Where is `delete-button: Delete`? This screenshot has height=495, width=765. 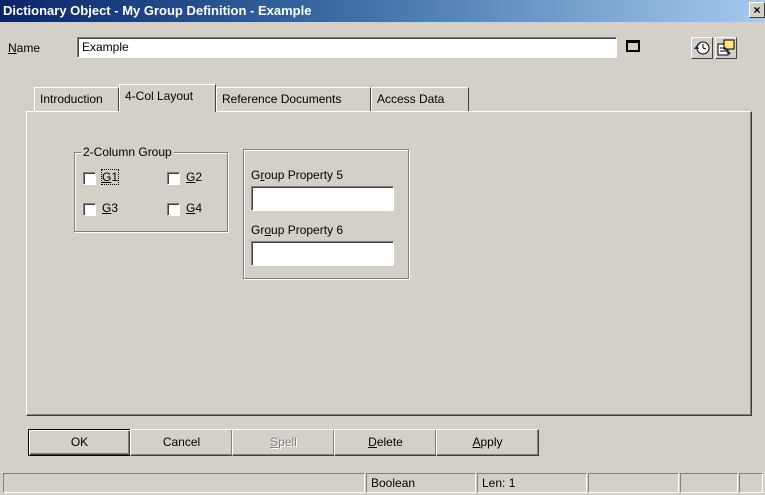
delete-button: Delete is located at coordinates (385, 442).